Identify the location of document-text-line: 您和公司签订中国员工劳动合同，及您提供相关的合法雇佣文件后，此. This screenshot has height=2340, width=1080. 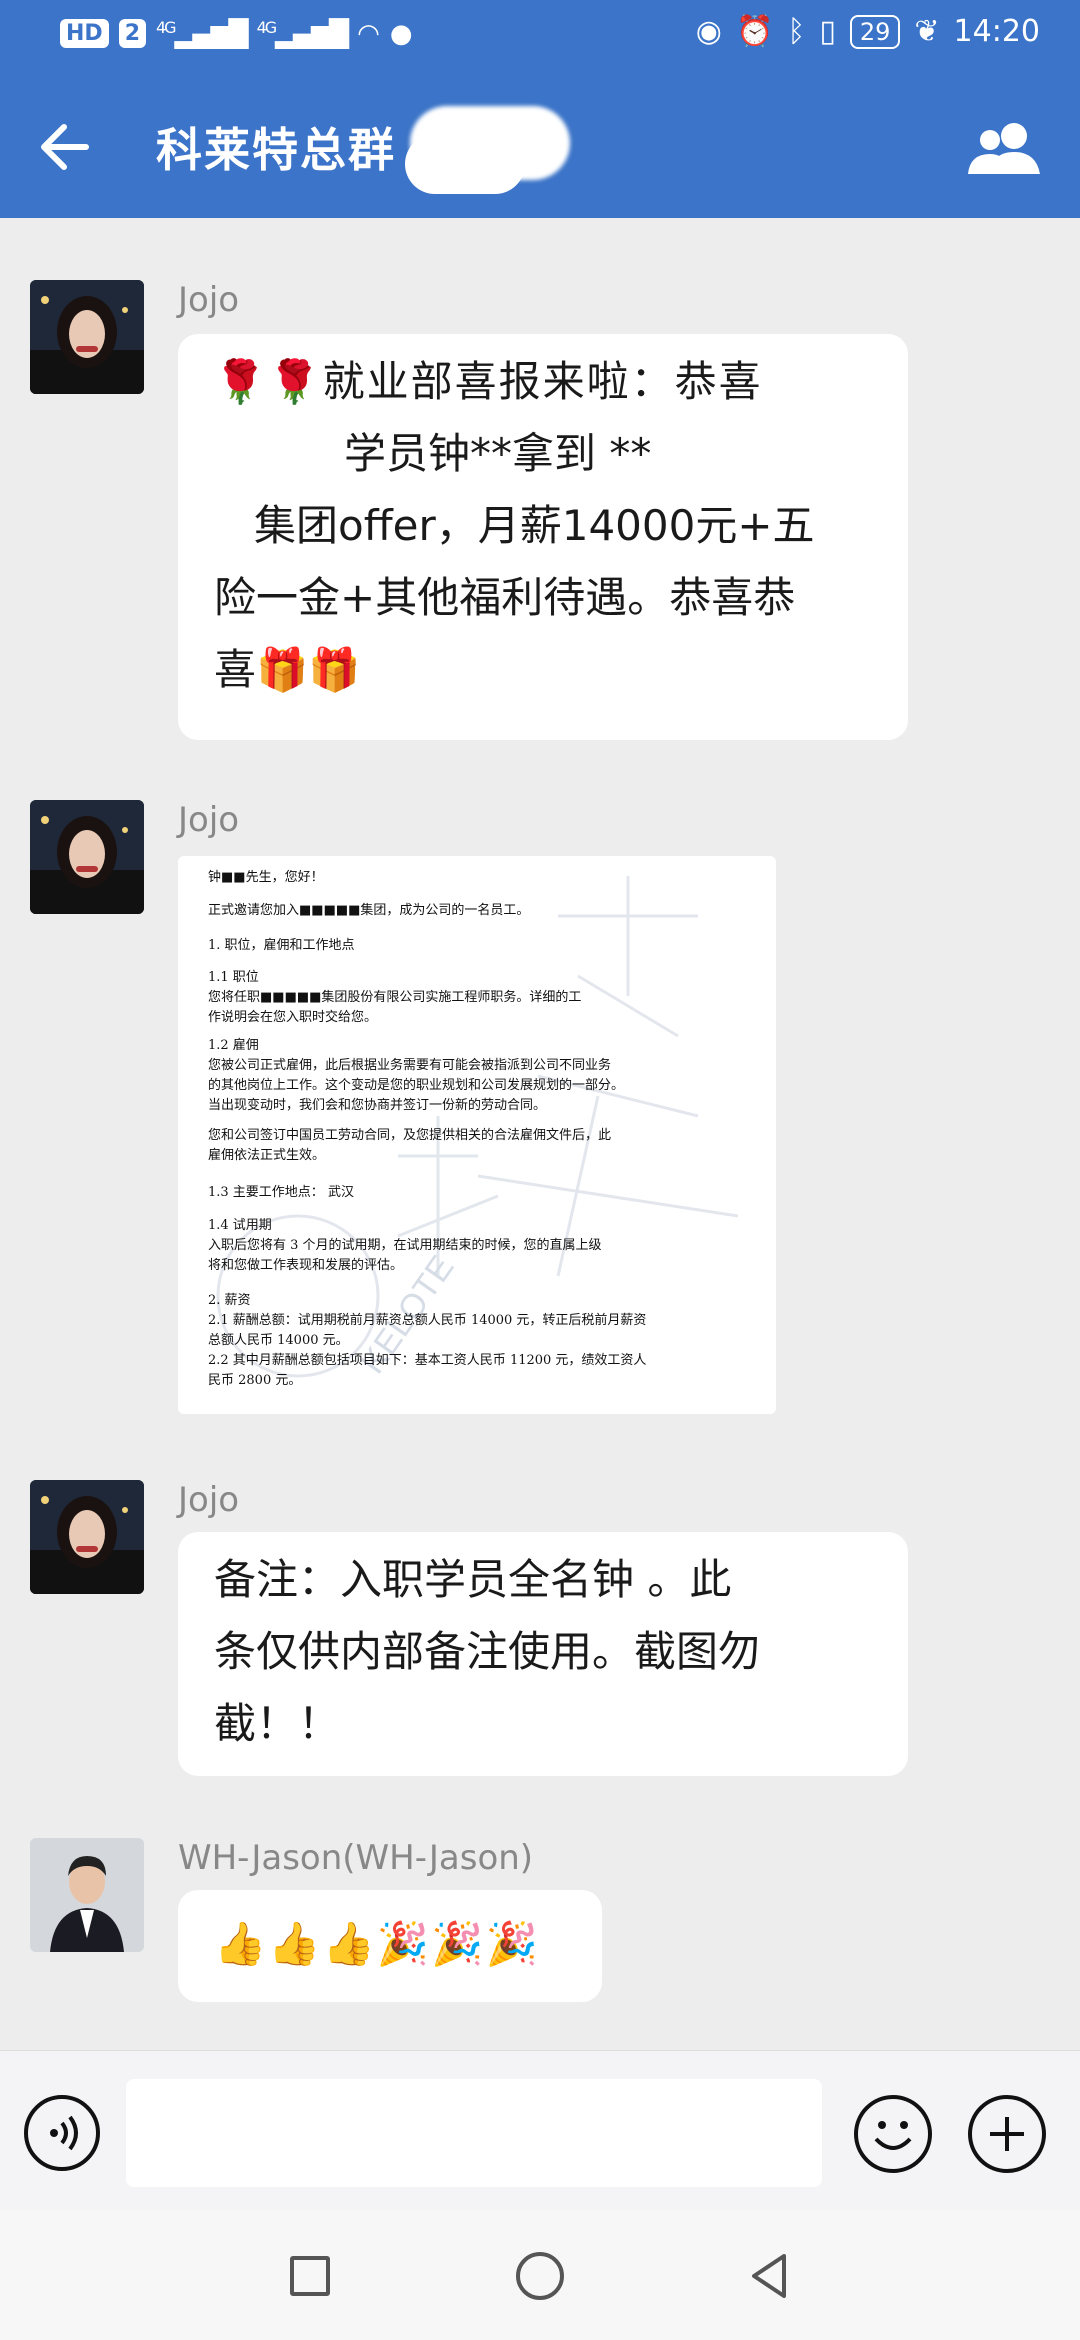
(410, 1135).